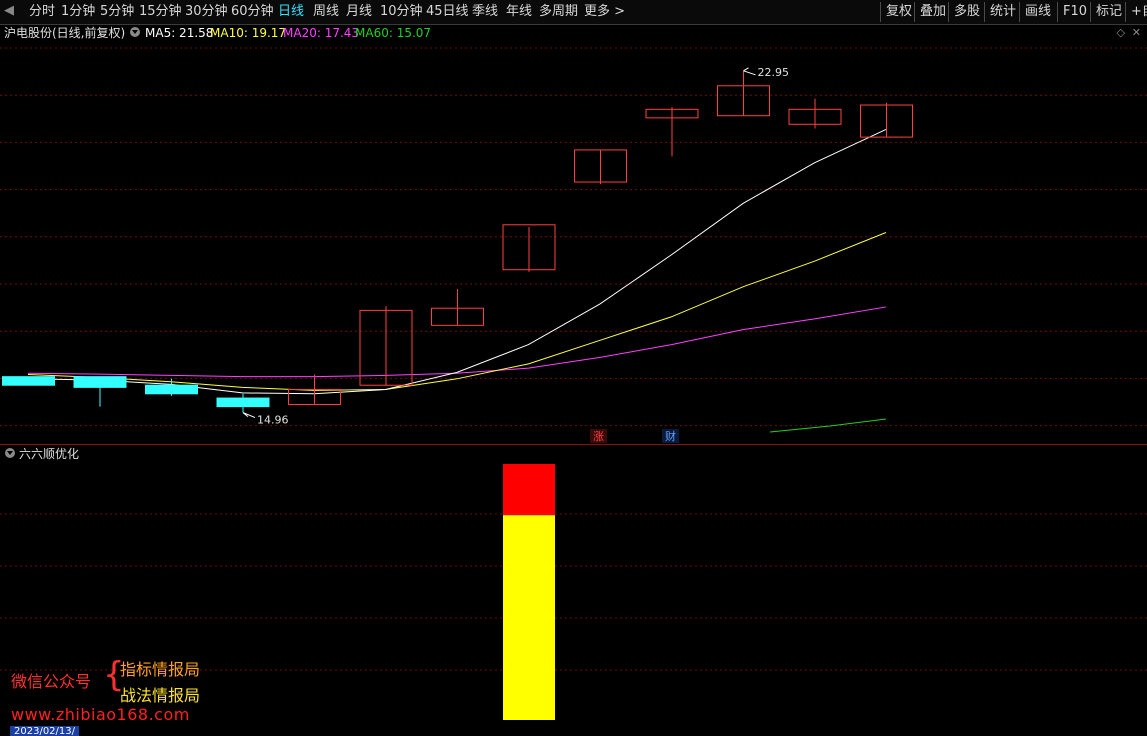  What do you see at coordinates (749, 71) in the screenshot?
I see `high-arrow` at bounding box center [749, 71].